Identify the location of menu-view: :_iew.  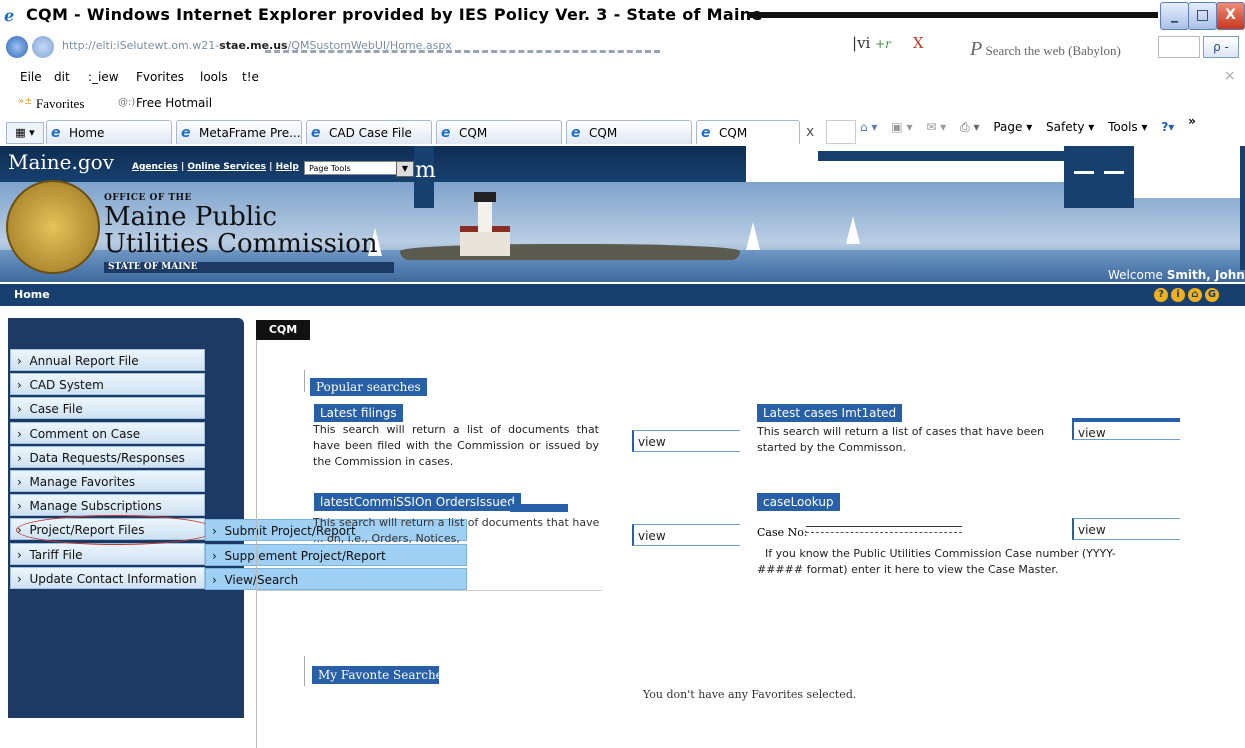
(103, 77).